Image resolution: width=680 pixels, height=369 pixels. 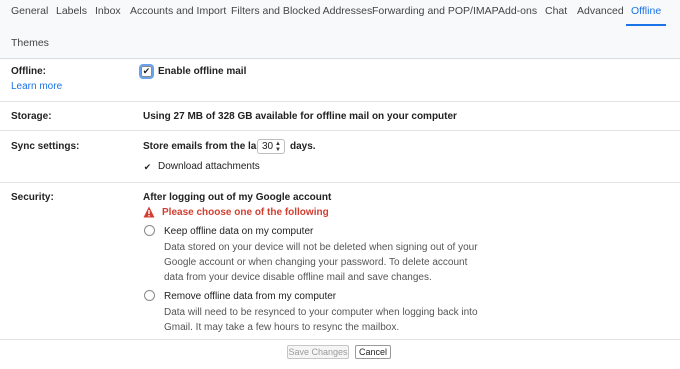 I want to click on tab-general: General, so click(x=29, y=11).